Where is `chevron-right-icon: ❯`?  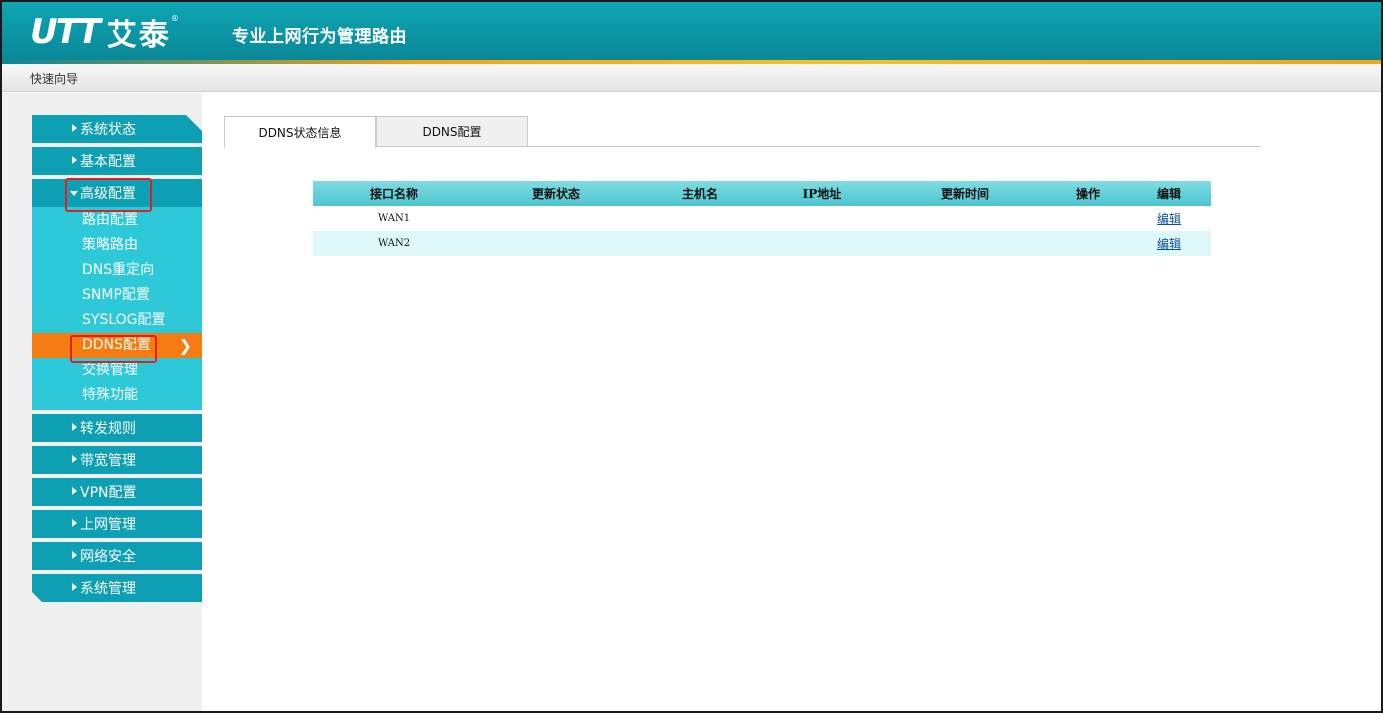
chevron-right-icon: ❯ is located at coordinates (185, 345).